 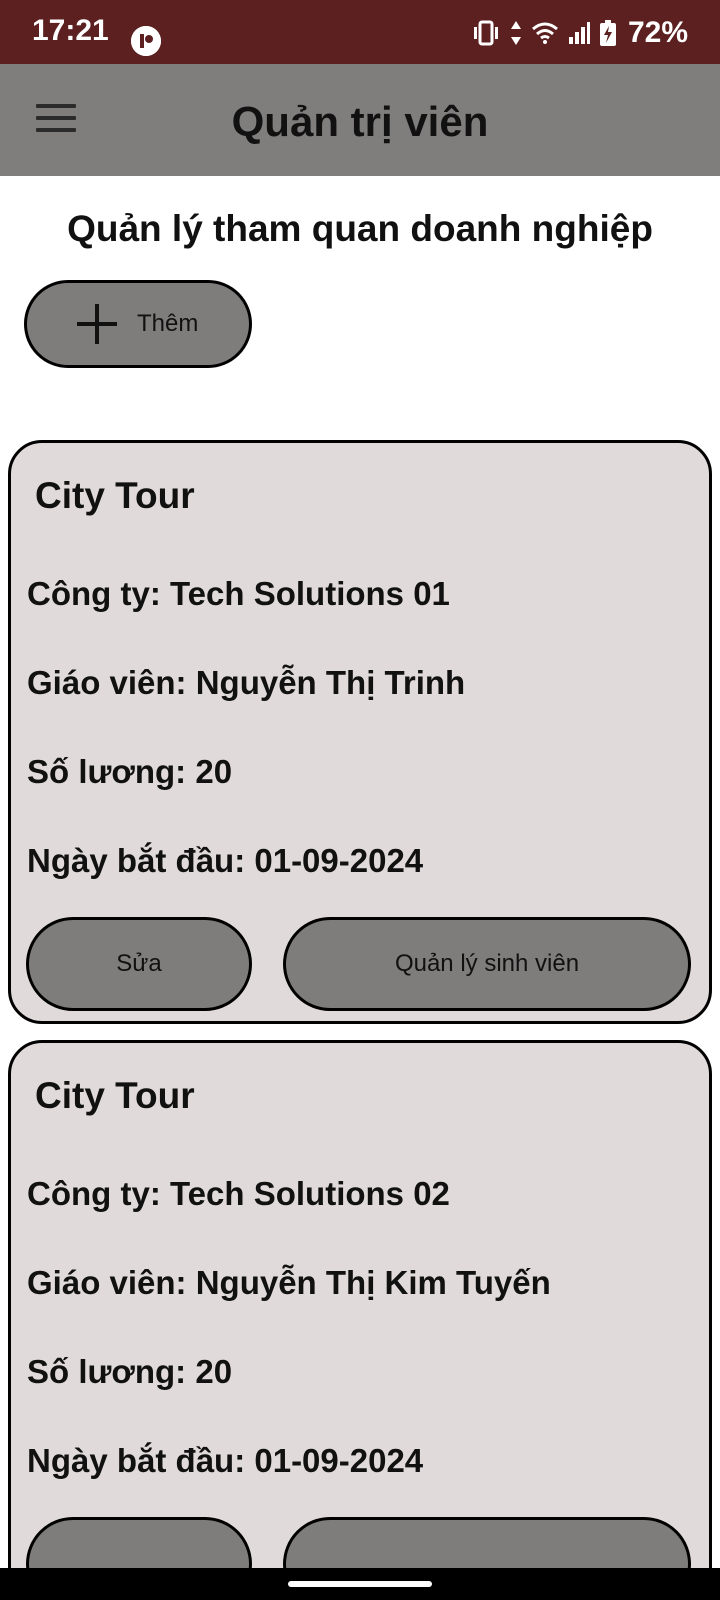 I want to click on app-title: Quản trị viên, so click(x=360, y=121).